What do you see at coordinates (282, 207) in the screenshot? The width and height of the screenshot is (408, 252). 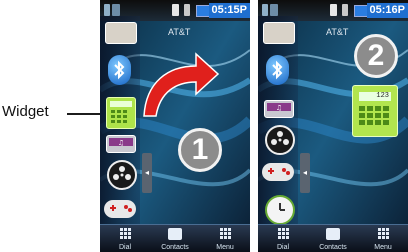 I see `alarm-clock-icon` at bounding box center [282, 207].